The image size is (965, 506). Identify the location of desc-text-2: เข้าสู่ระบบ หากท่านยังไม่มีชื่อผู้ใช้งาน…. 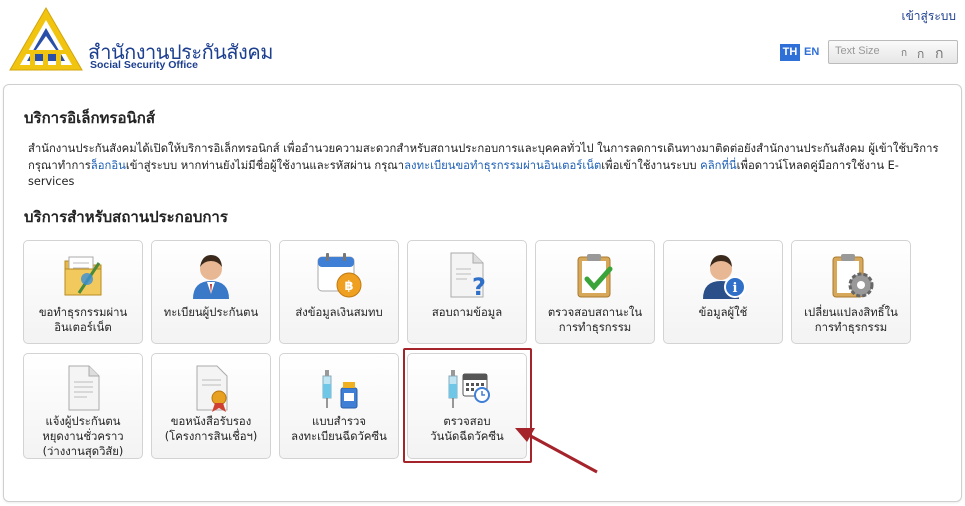
(265, 165).